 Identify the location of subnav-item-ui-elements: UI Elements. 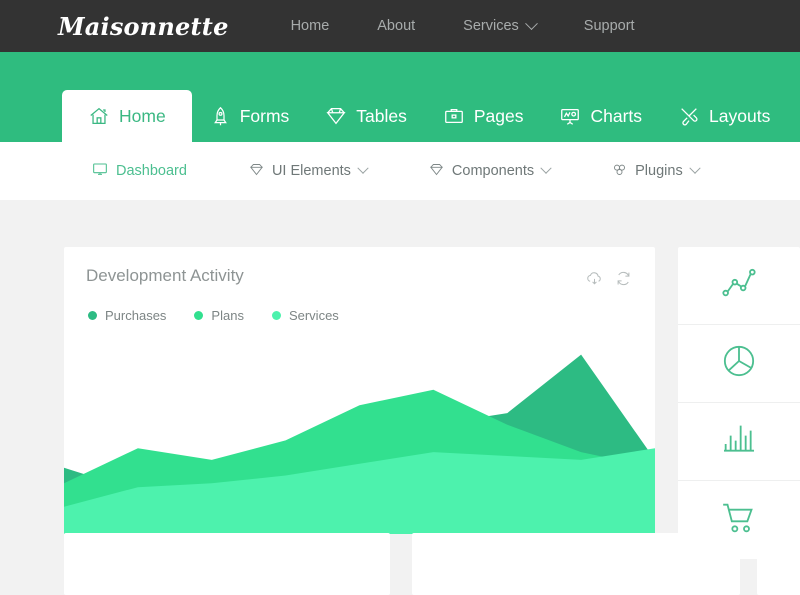
(309, 171).